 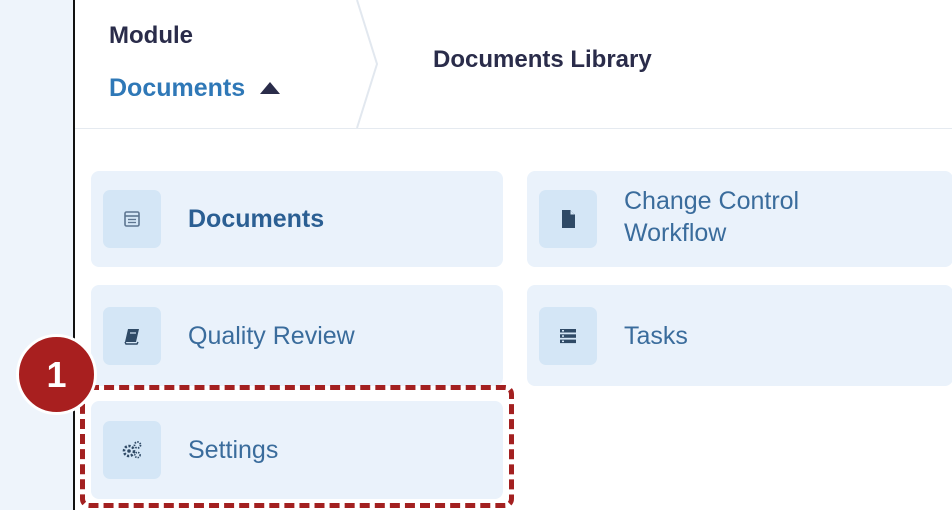 I want to click on tile-documents: Documents, so click(x=297, y=219).